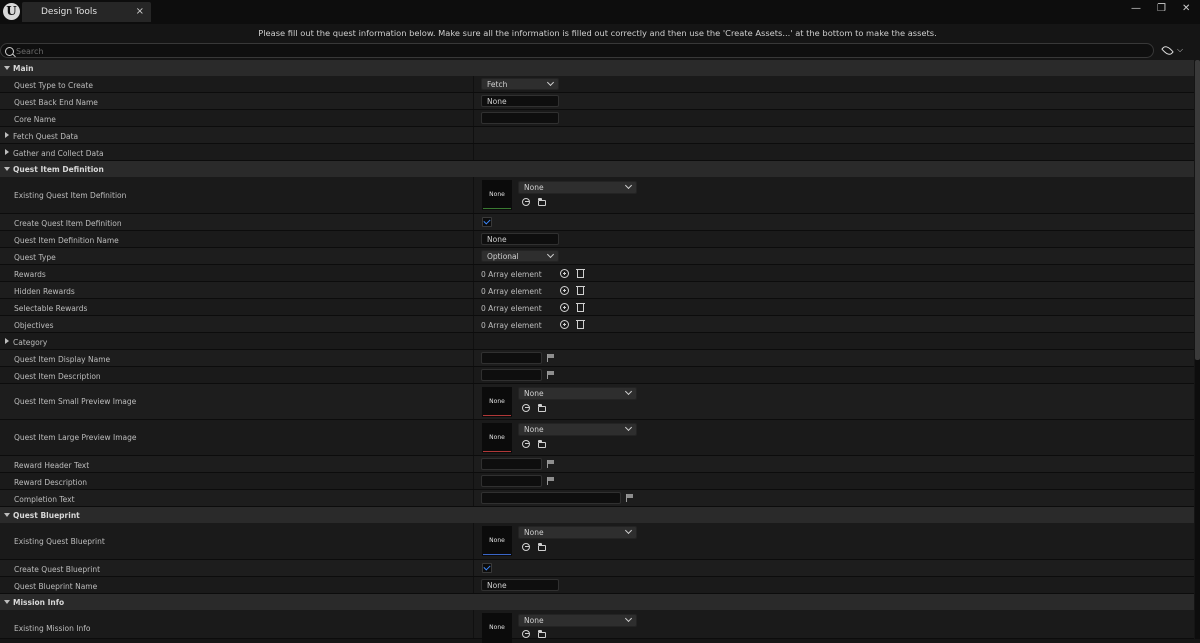 This screenshot has height=643, width=1200. I want to click on display-name-field, so click(511, 358).